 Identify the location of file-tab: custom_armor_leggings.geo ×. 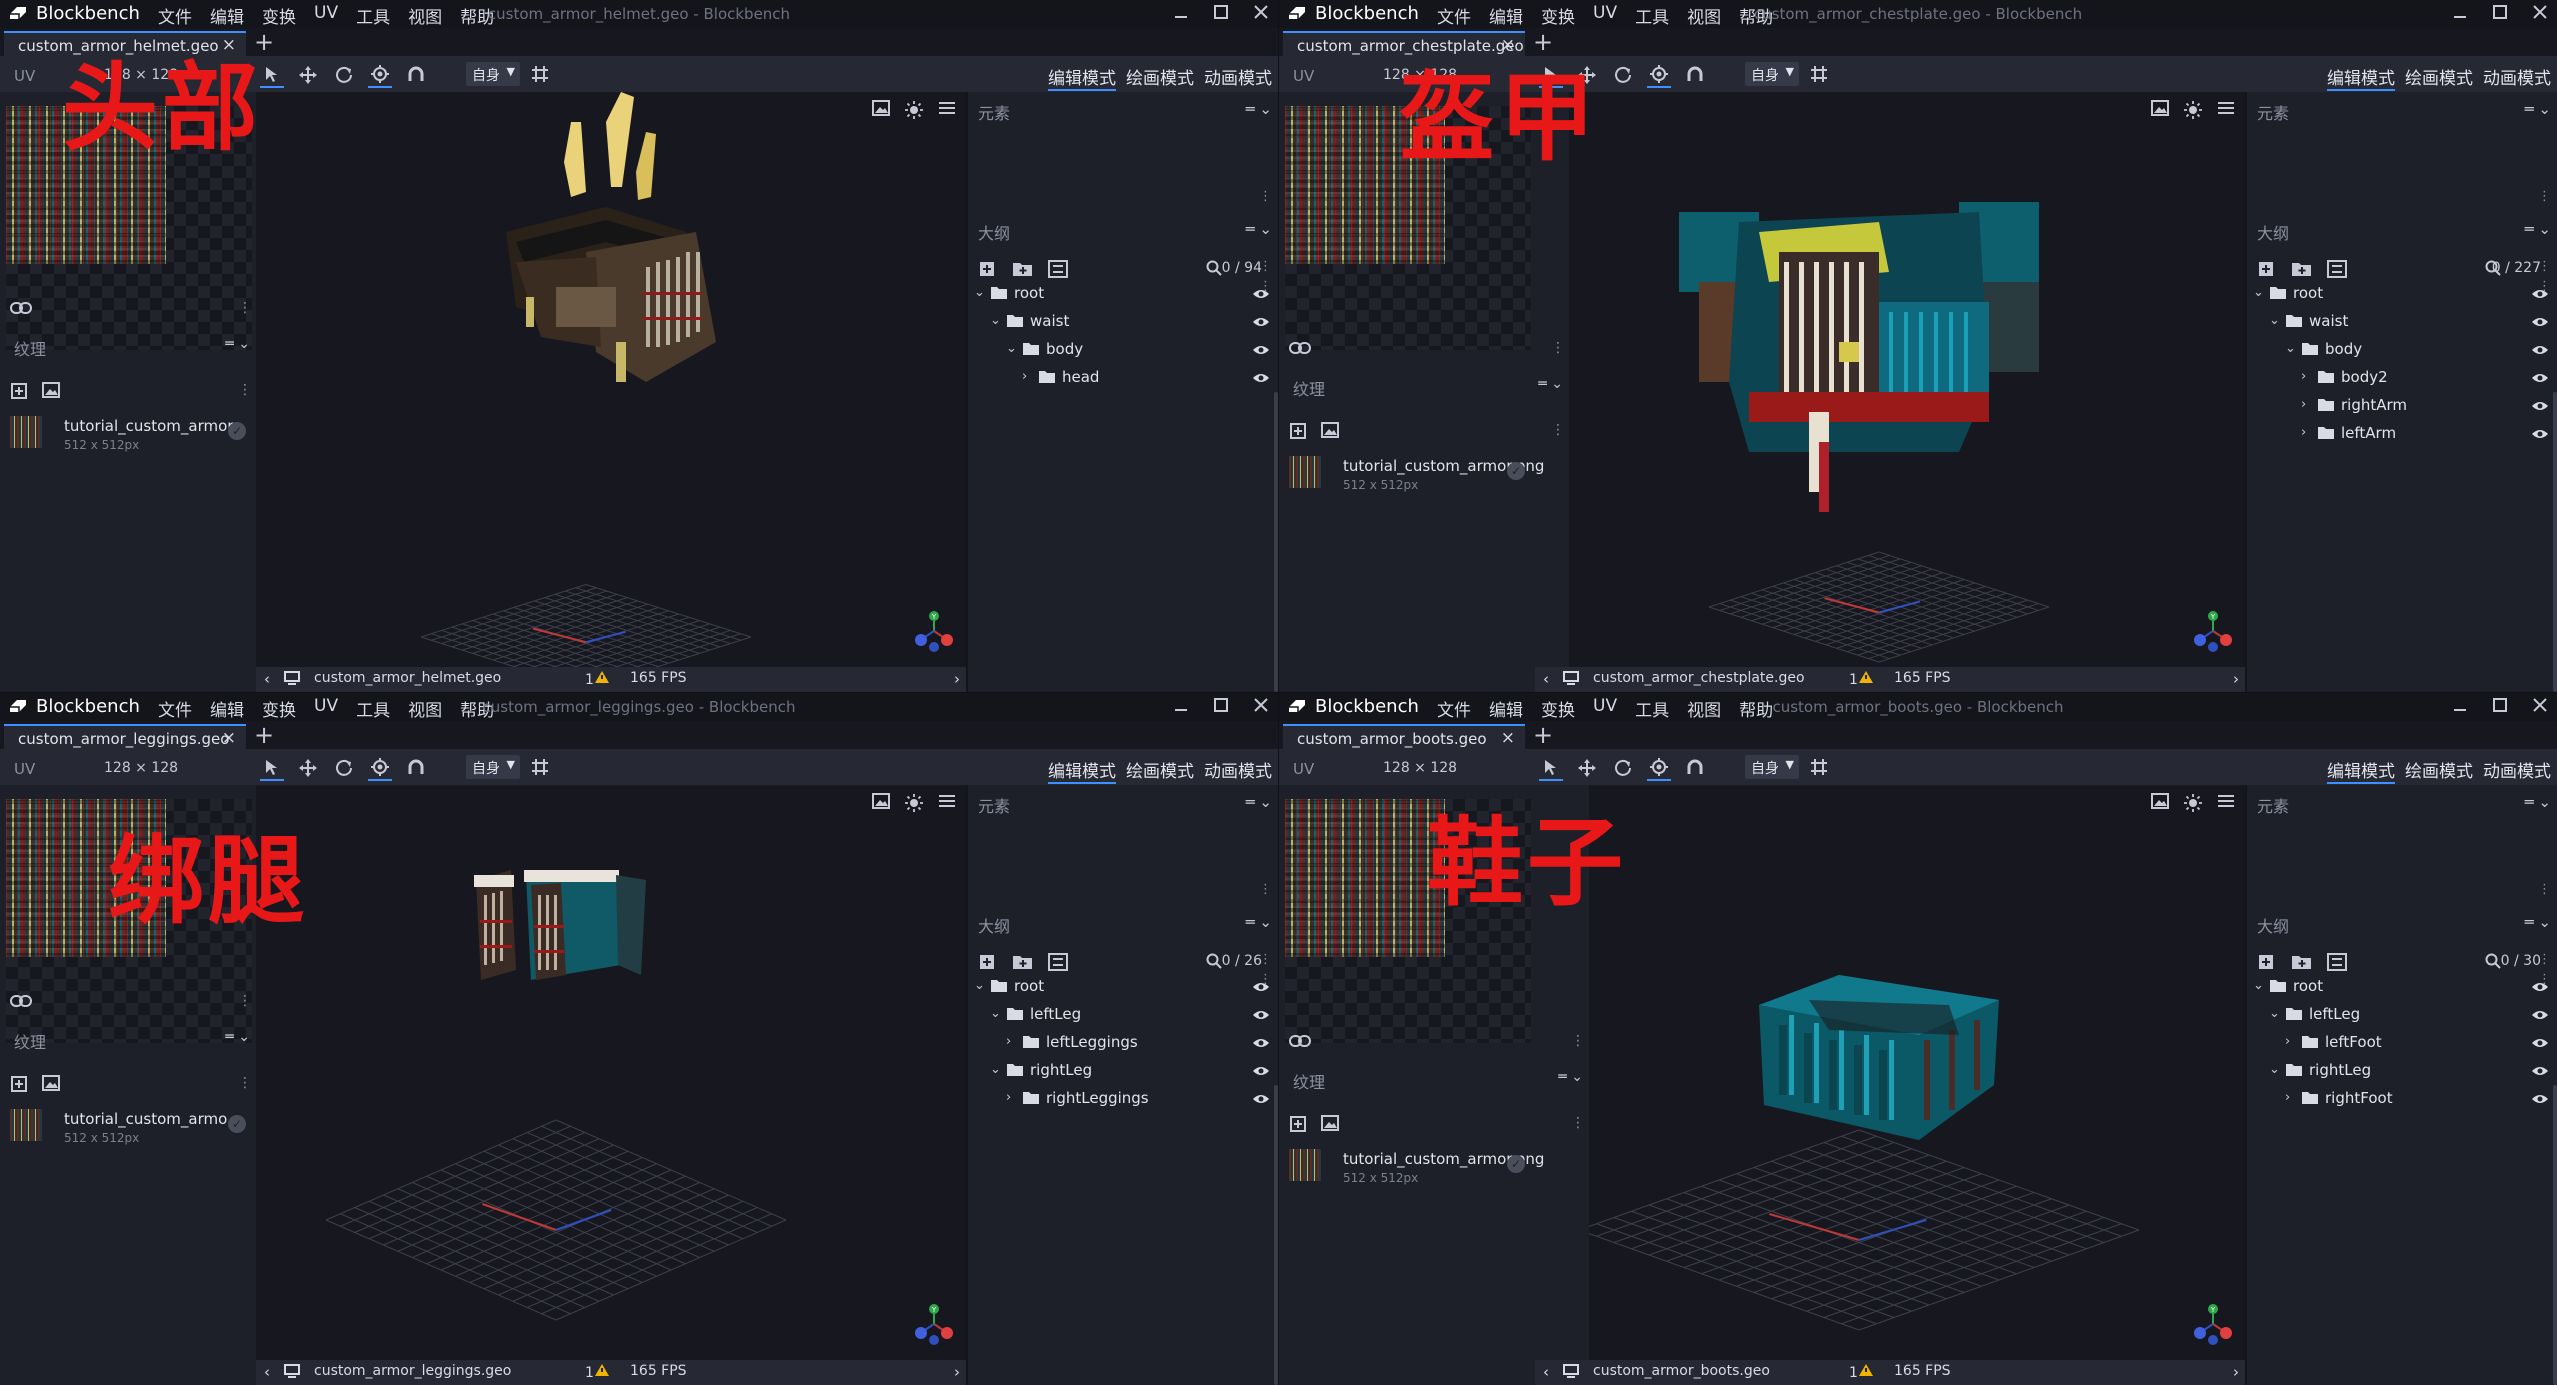
(125, 737).